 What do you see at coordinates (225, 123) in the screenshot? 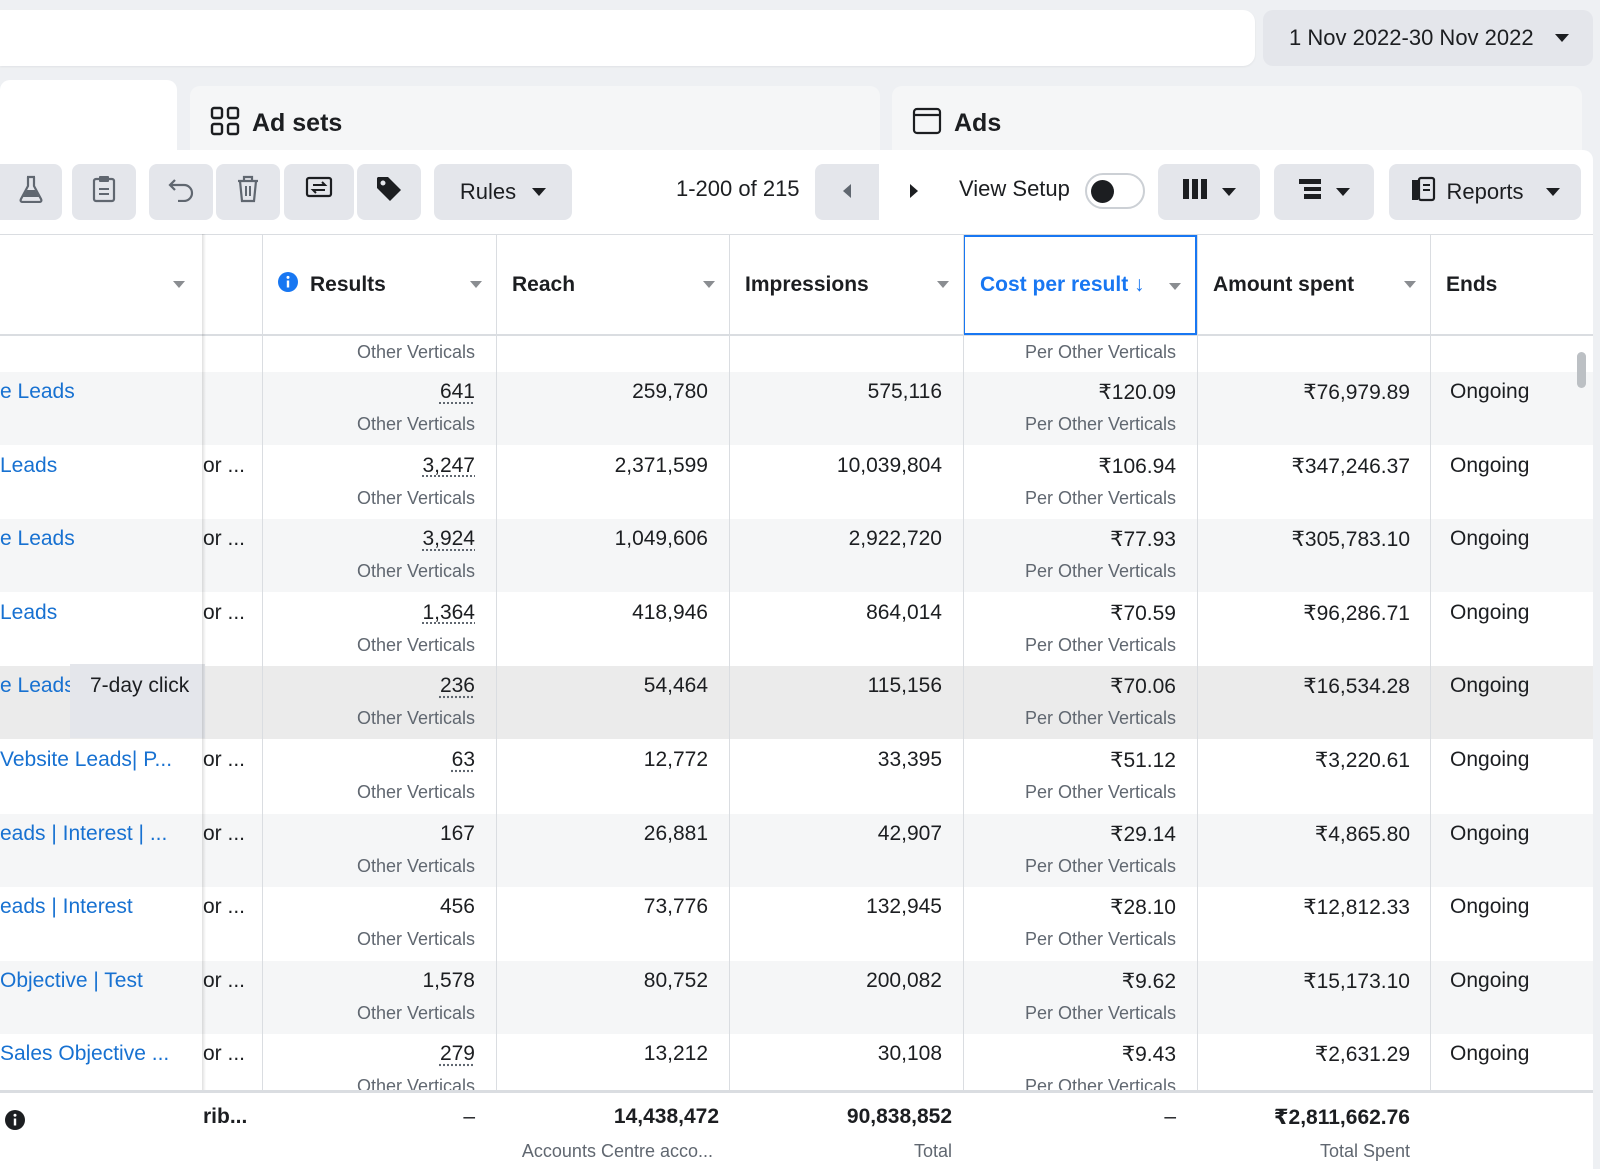
I see `grid-icon` at bounding box center [225, 123].